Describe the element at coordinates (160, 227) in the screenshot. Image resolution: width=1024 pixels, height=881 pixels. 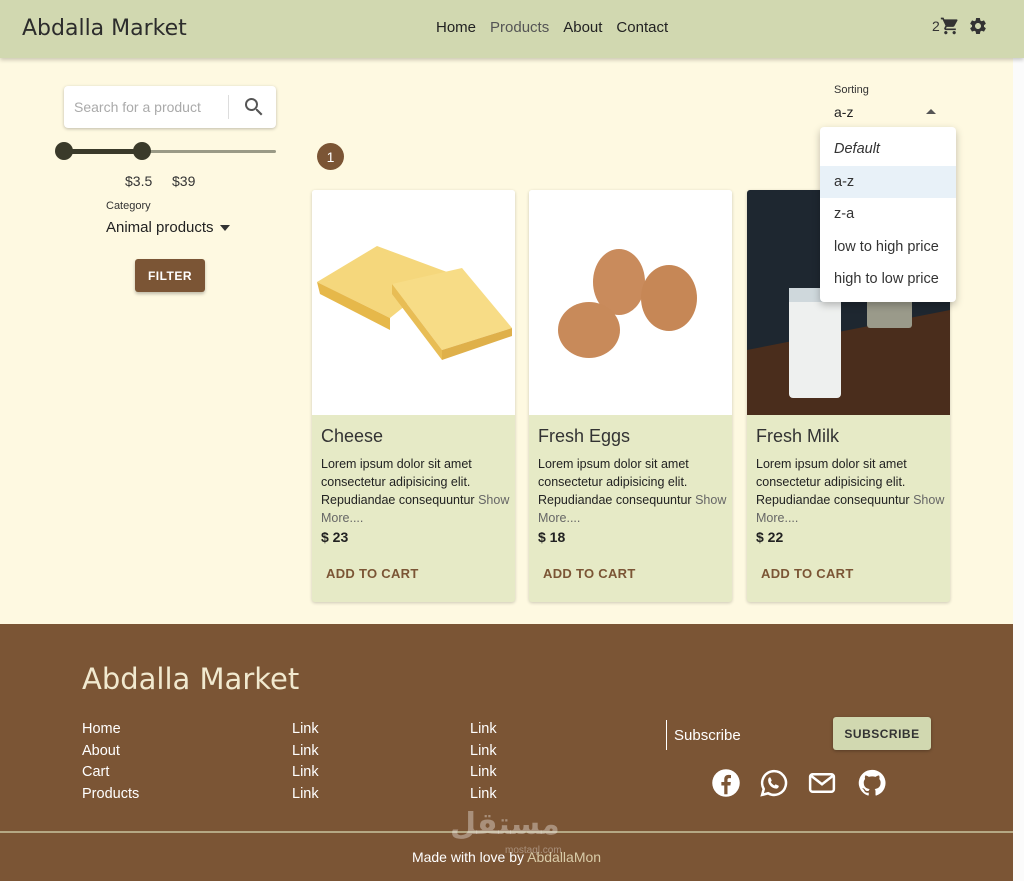
I see `category-value: Animal products` at that location.